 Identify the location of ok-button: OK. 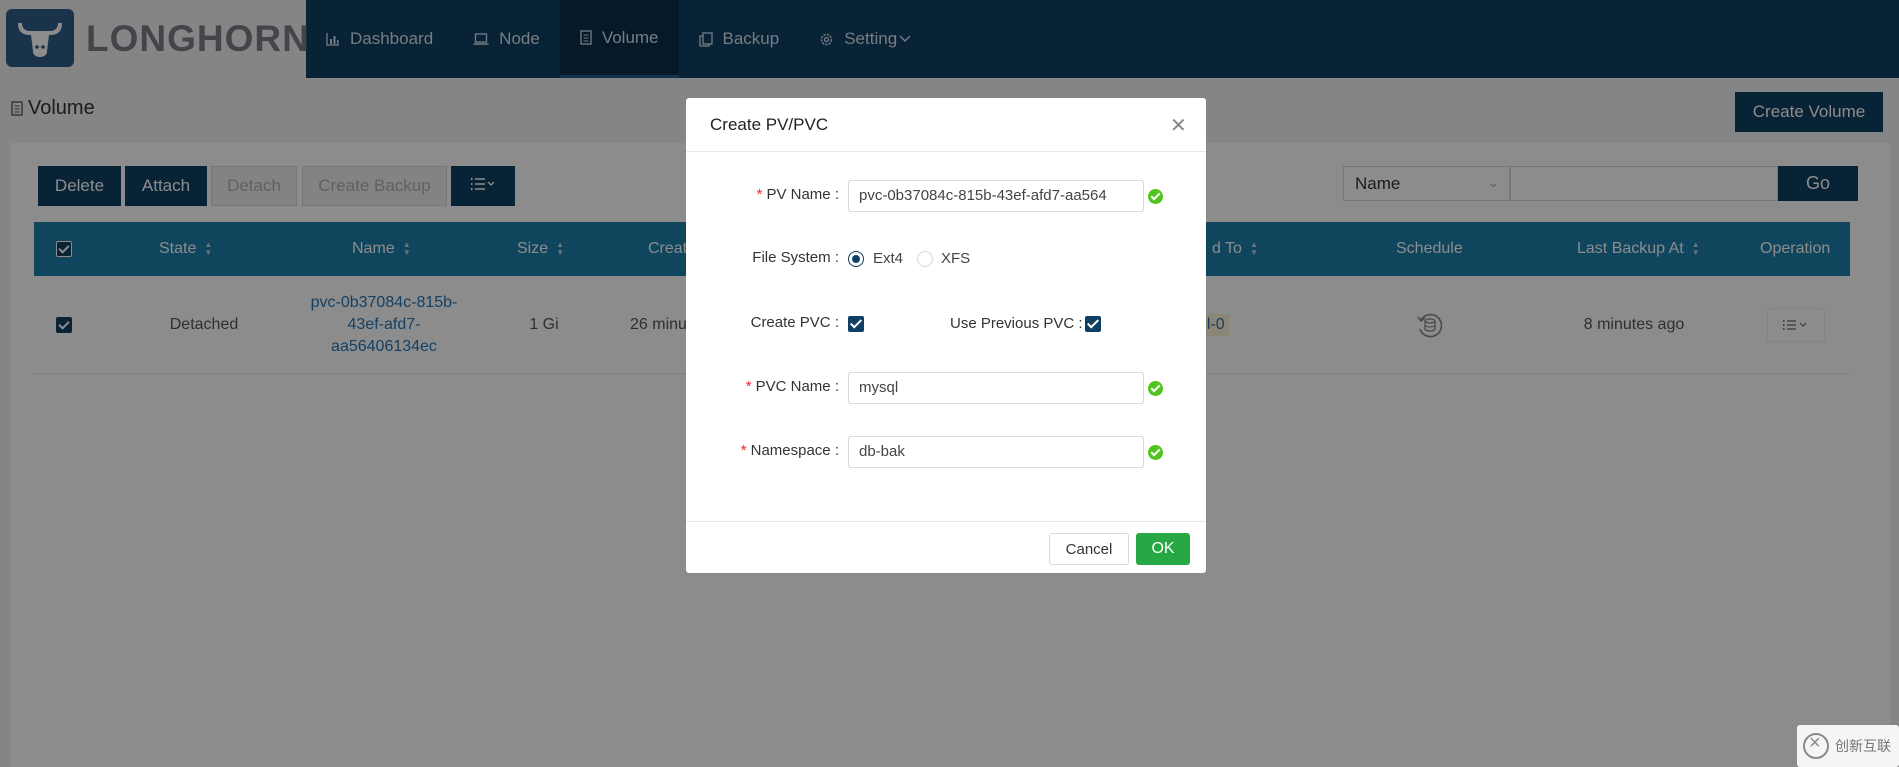
(1163, 549).